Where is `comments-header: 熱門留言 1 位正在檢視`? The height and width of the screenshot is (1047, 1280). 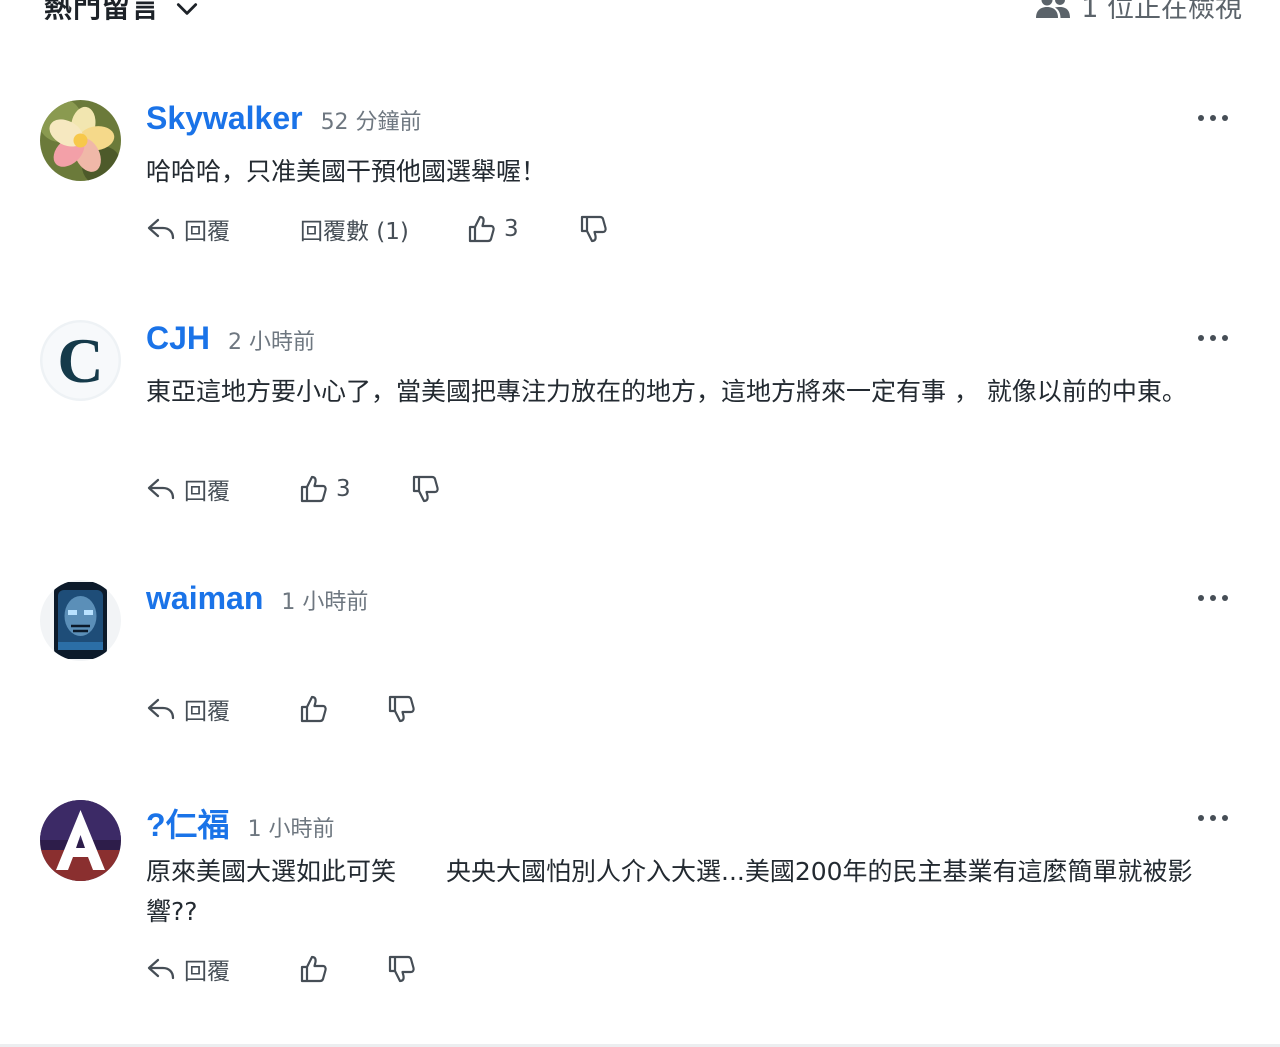 comments-header: 熱門留言 1 位正在檢視 is located at coordinates (640, 13).